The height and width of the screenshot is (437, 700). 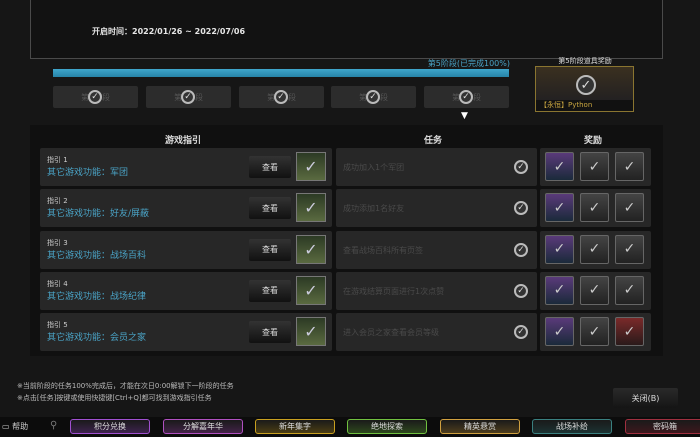 What do you see at coordinates (20, 426) in the screenshot?
I see `help-label: 帮助` at bounding box center [20, 426].